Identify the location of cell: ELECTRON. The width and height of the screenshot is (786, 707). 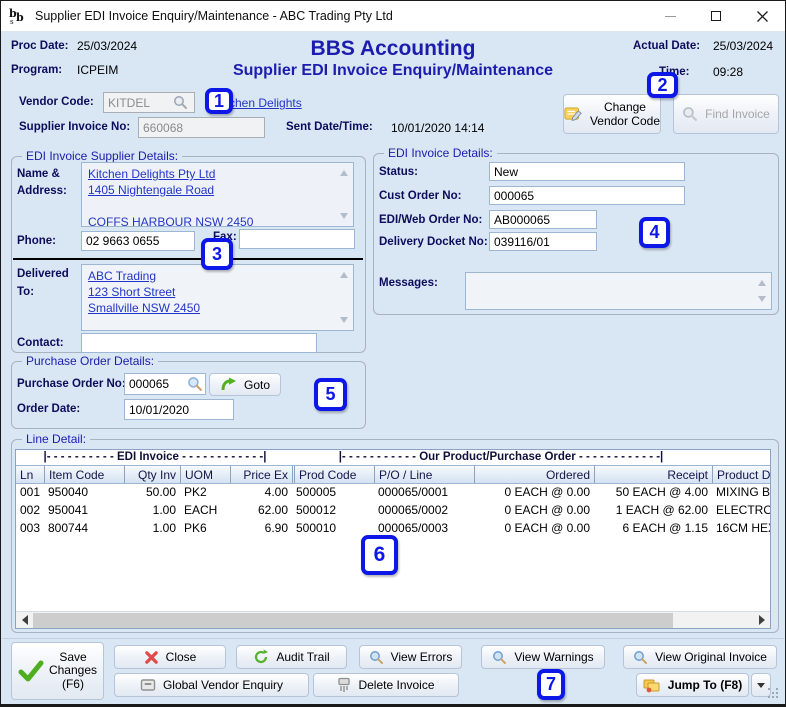
(741, 511).